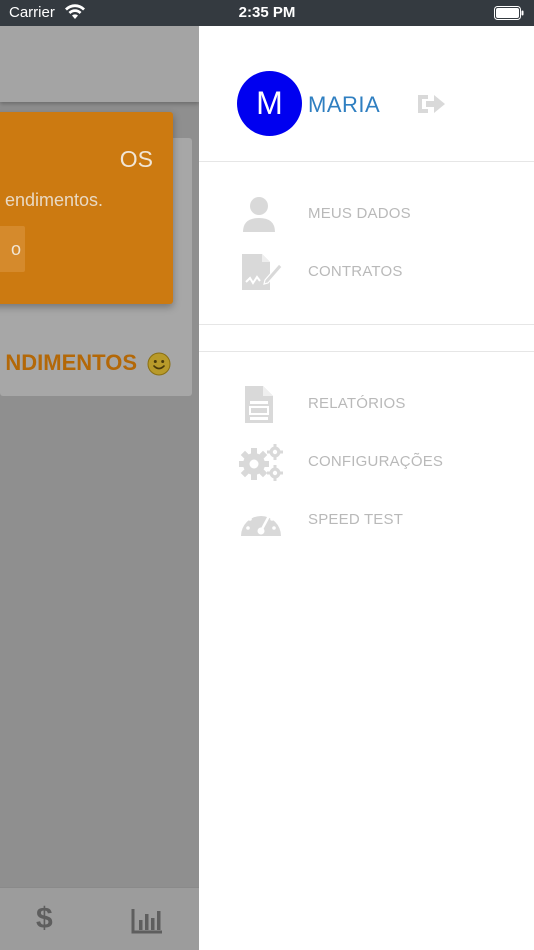  I want to click on clock: 2:35 PM, so click(267, 12).